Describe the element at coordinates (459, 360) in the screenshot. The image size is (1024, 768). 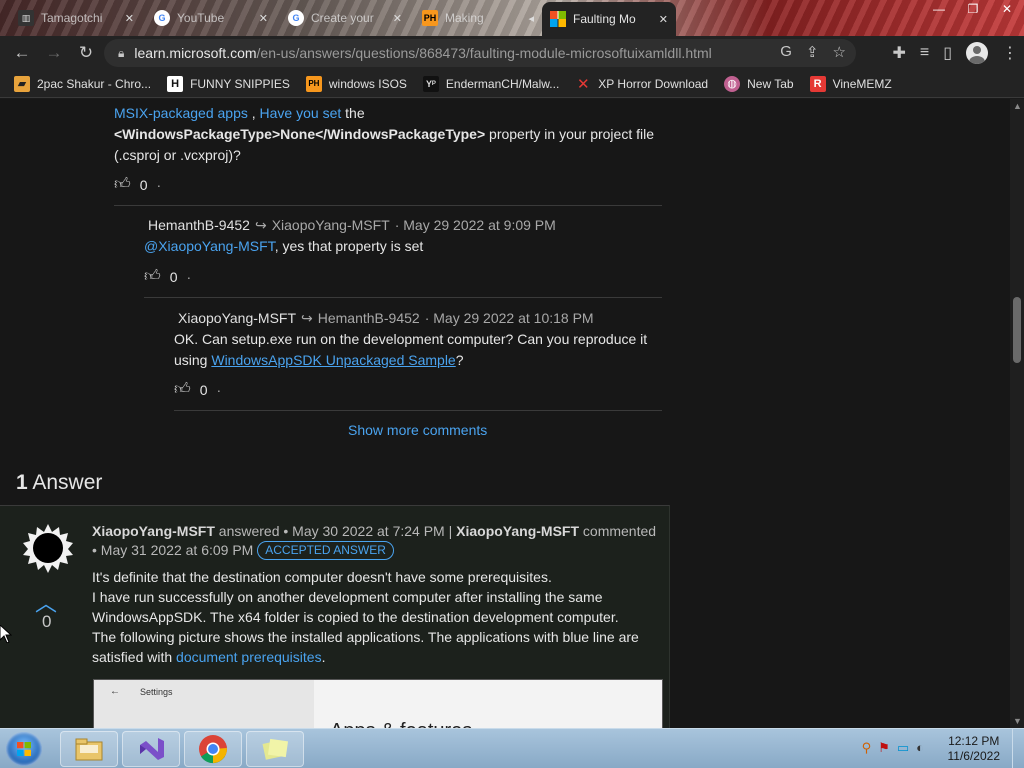
I see `comment-text: ?` at that location.